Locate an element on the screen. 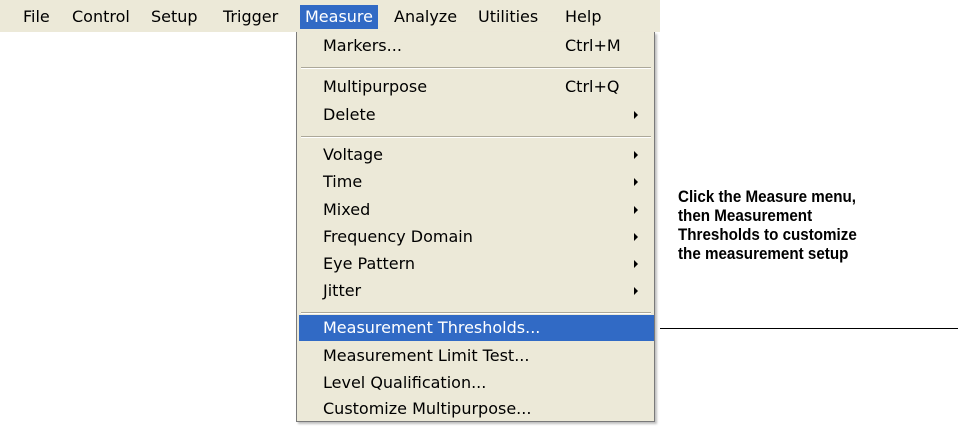 The image size is (958, 426). menu-item-label: Delete is located at coordinates (349, 114).